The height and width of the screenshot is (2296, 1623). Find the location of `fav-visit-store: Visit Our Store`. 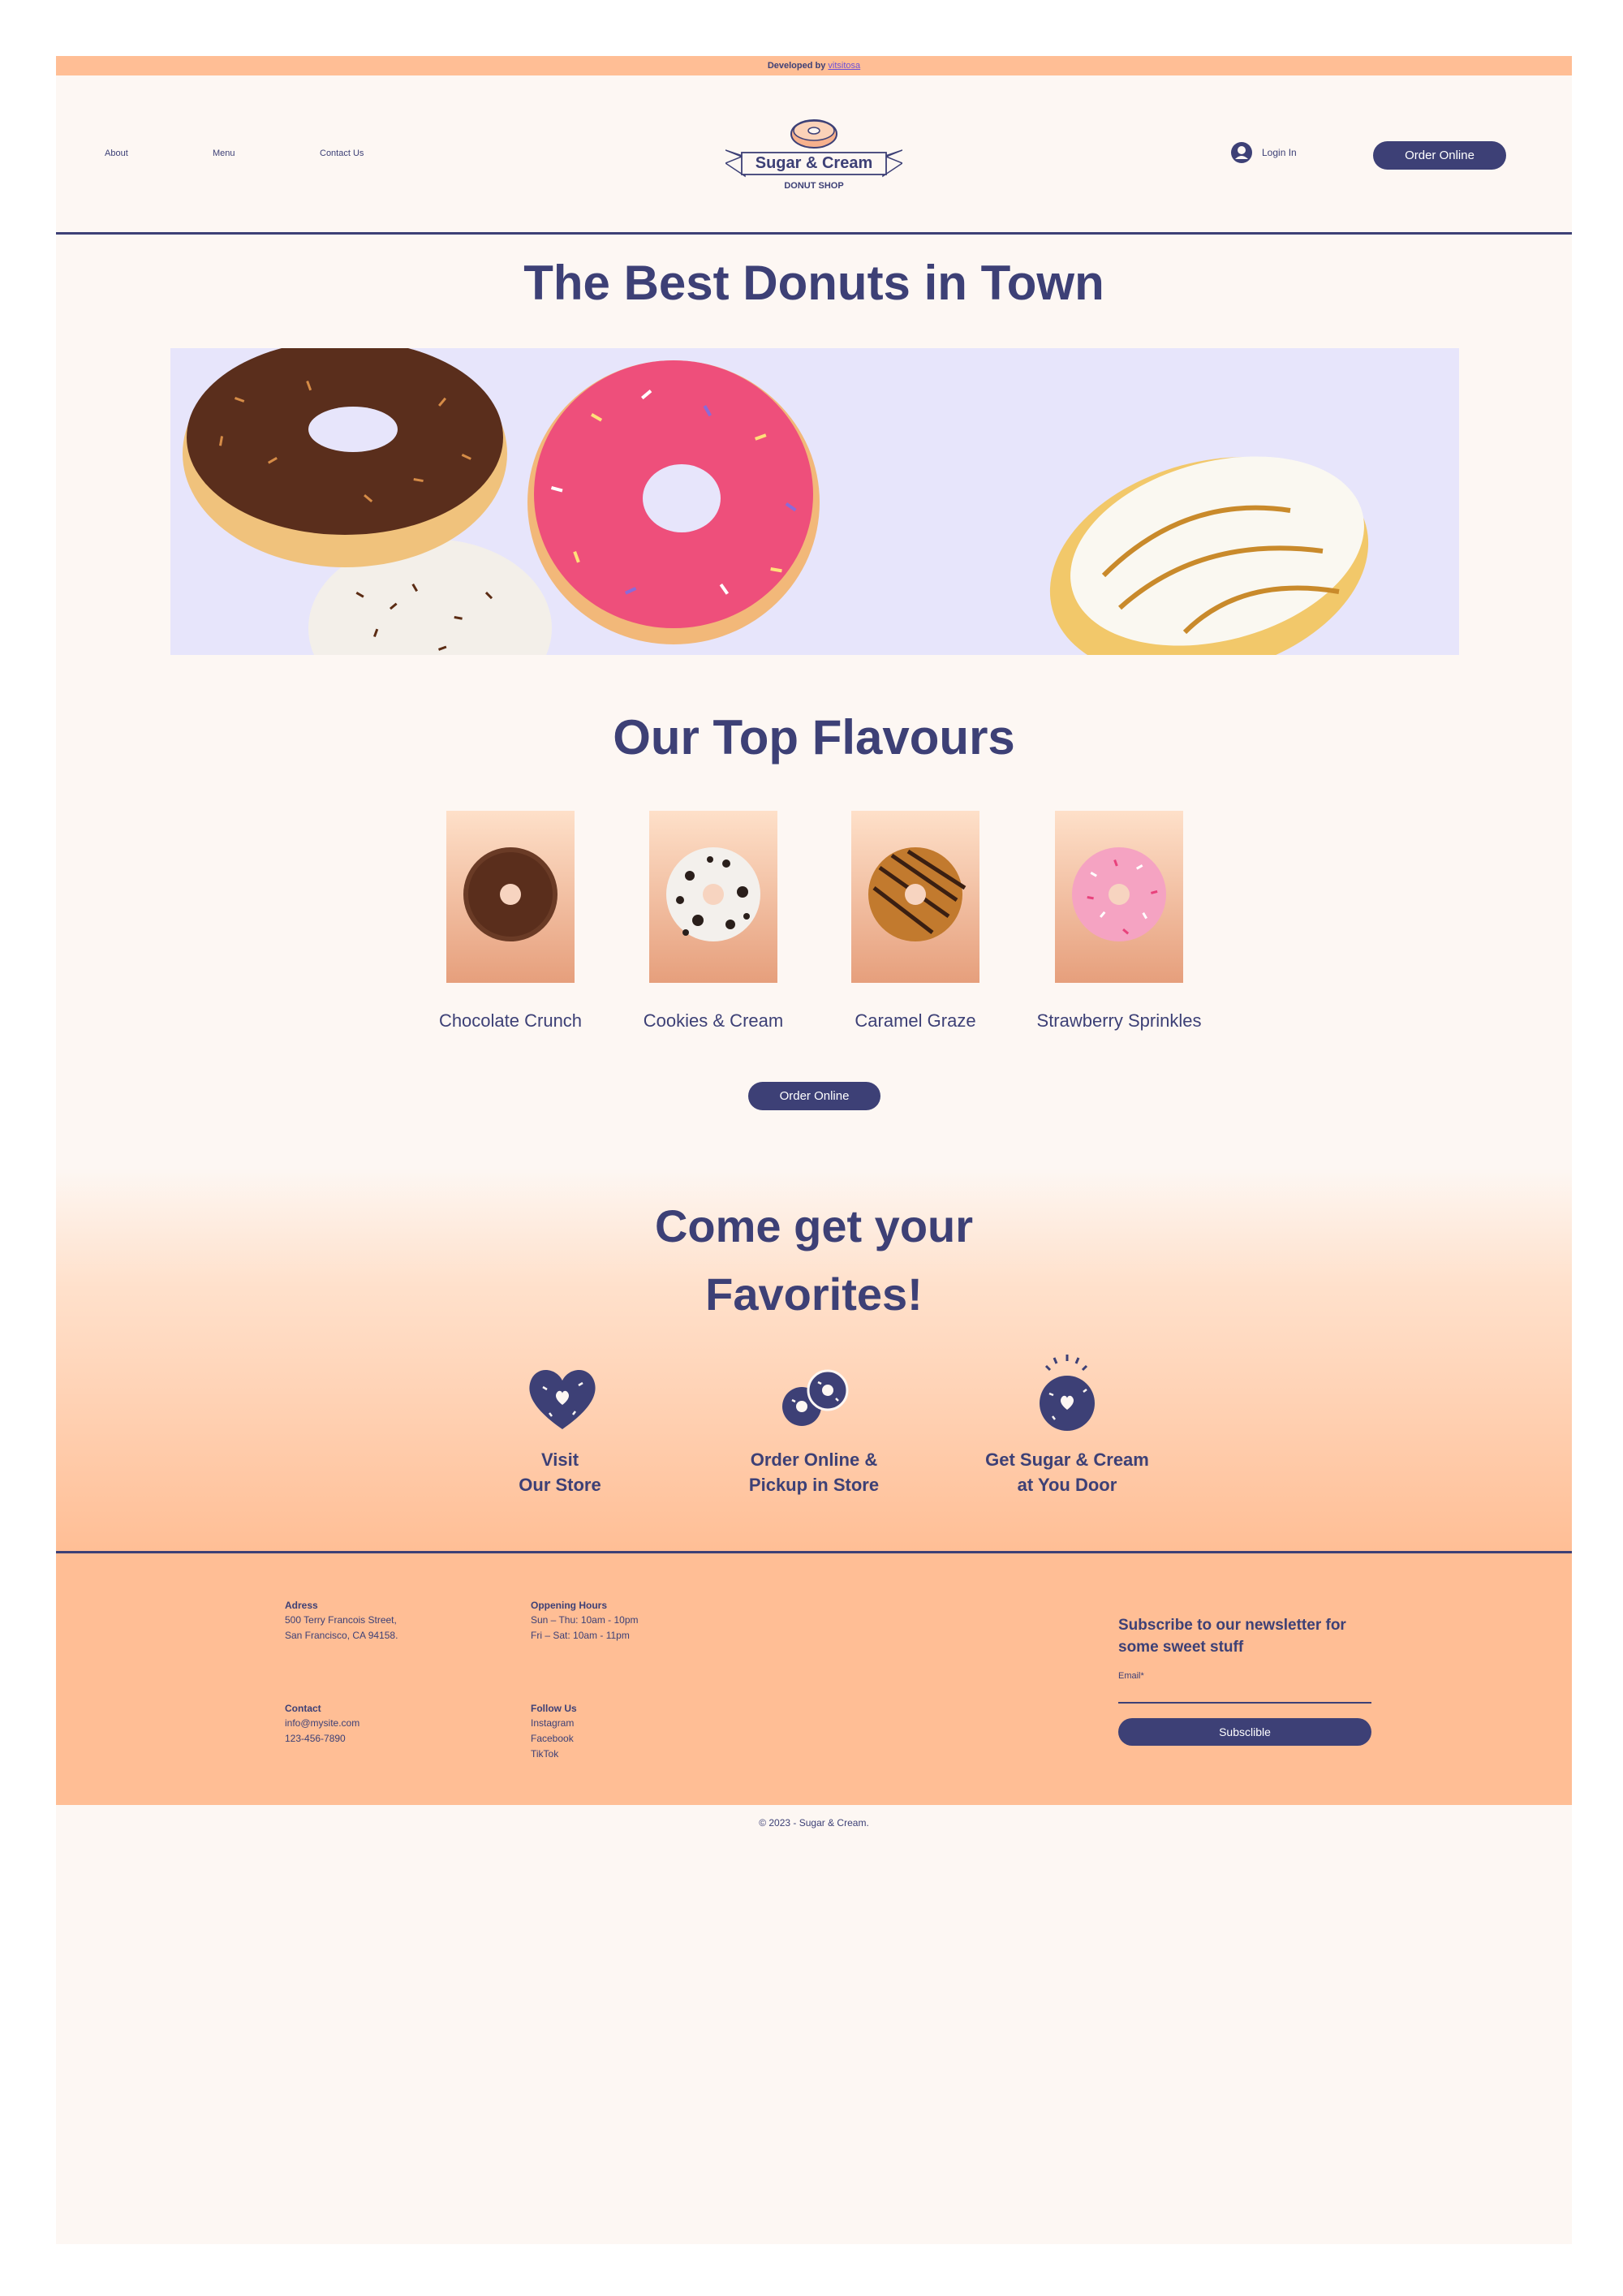

fav-visit-store: Visit Our Store is located at coordinates (560, 1472).